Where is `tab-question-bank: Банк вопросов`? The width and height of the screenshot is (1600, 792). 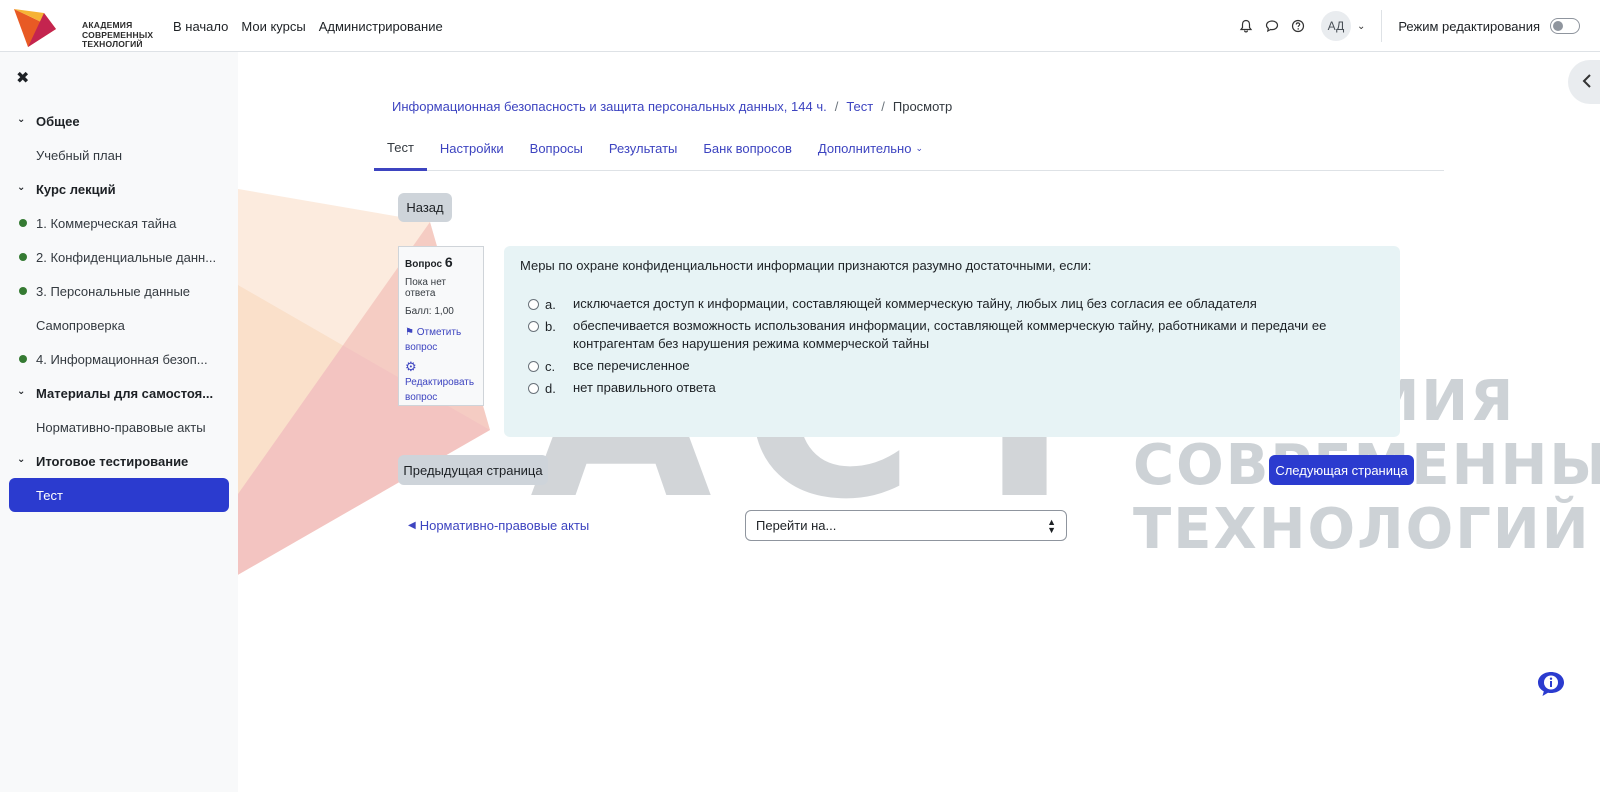 tab-question-bank: Банк вопросов is located at coordinates (747, 148).